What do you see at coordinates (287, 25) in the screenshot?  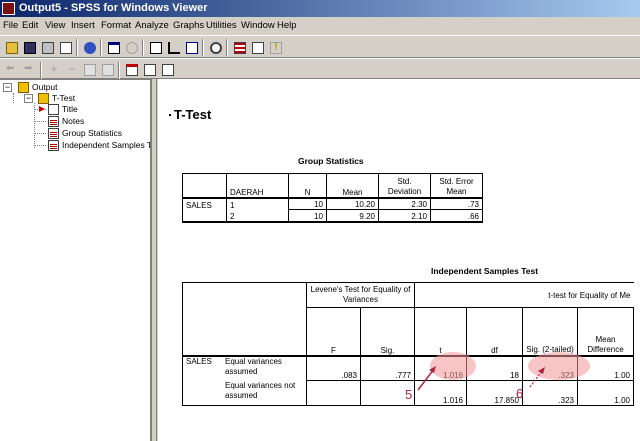 I see `menu-help: Help` at bounding box center [287, 25].